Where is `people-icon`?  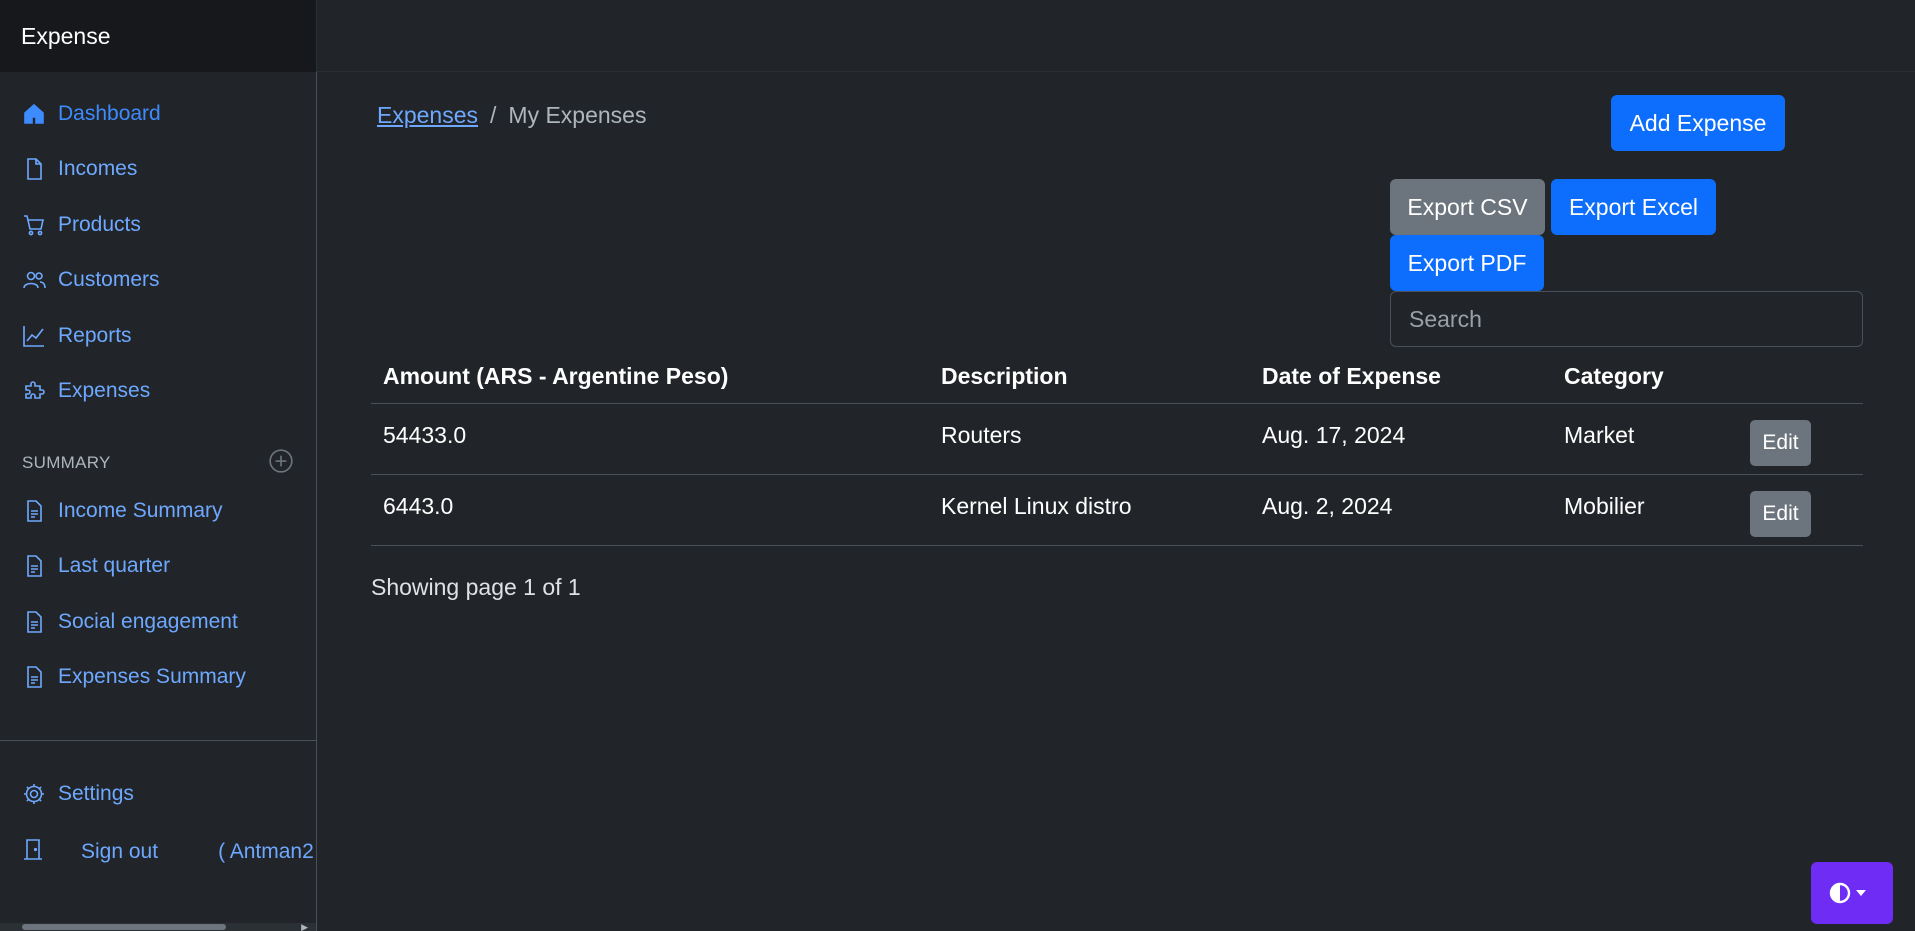
people-icon is located at coordinates (34, 280).